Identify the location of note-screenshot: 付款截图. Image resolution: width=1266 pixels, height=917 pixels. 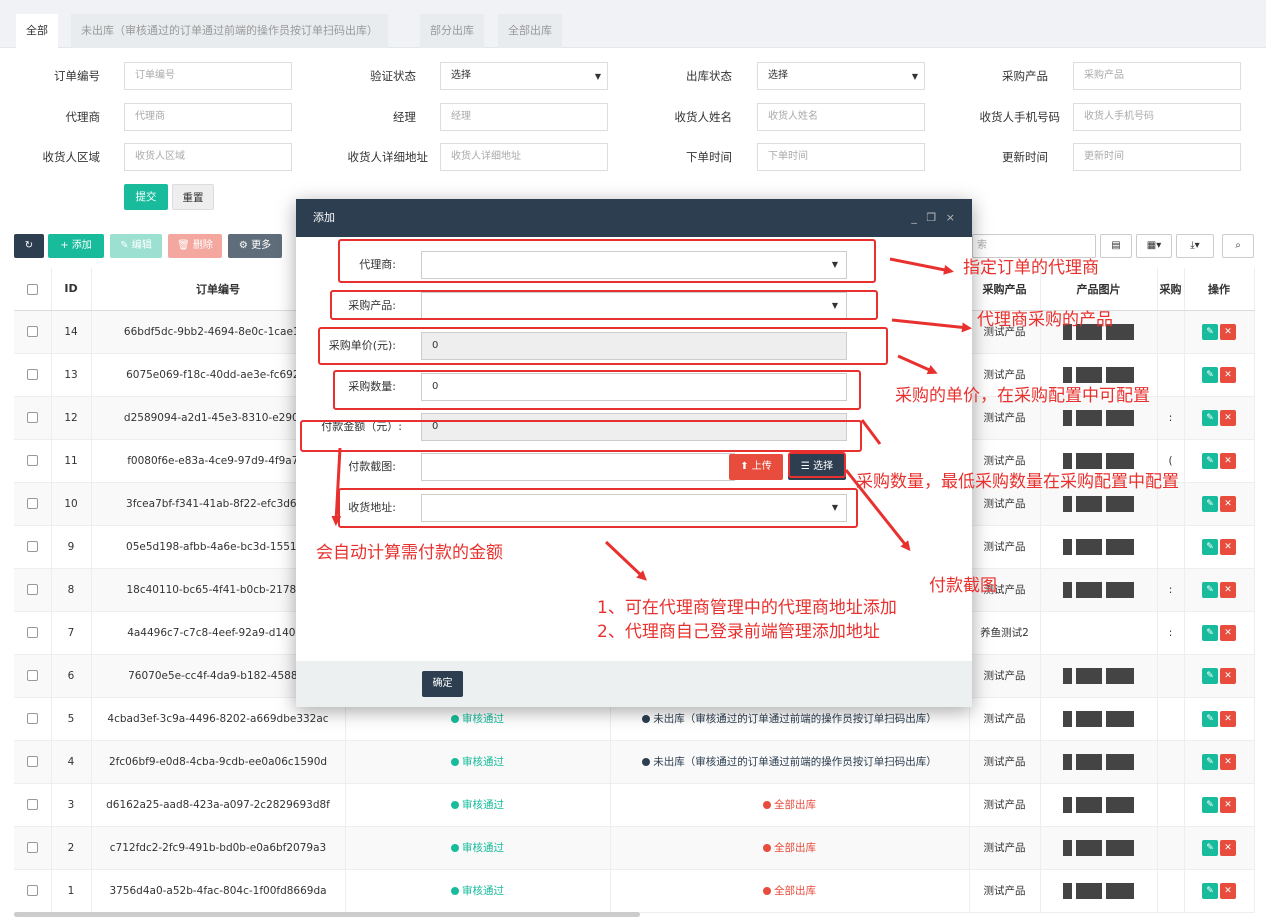
(963, 586).